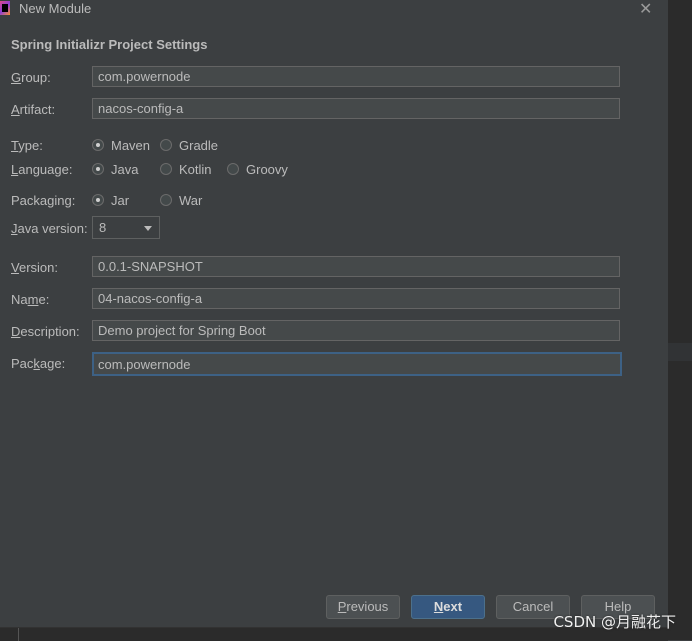  Describe the element at coordinates (42, 169) in the screenshot. I see `language-label: Language:` at that location.